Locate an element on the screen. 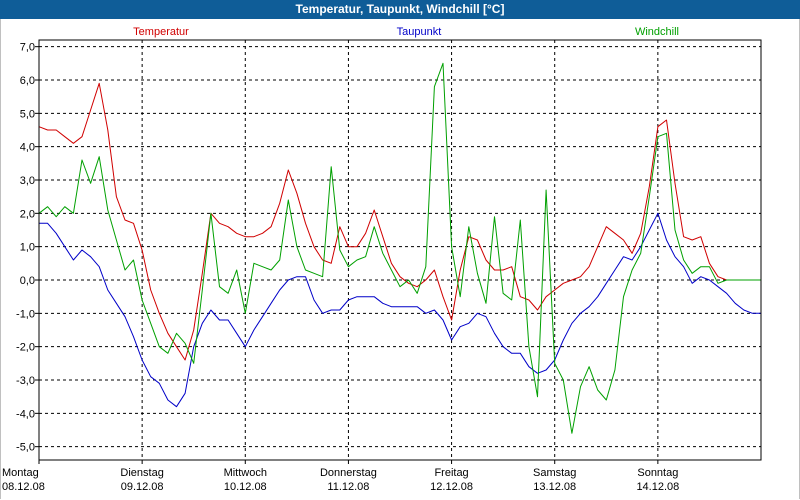 The image size is (800, 500). y-tick-label: 1,0 is located at coordinates (27, 248).